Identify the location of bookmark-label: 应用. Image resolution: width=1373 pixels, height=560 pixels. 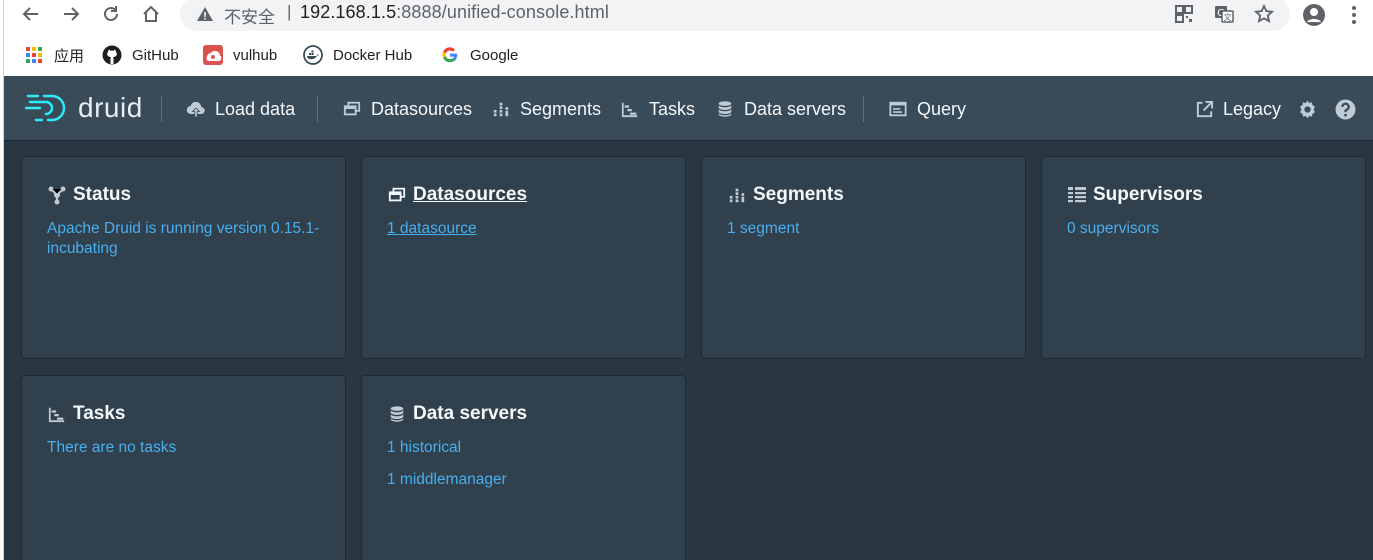
(69, 56).